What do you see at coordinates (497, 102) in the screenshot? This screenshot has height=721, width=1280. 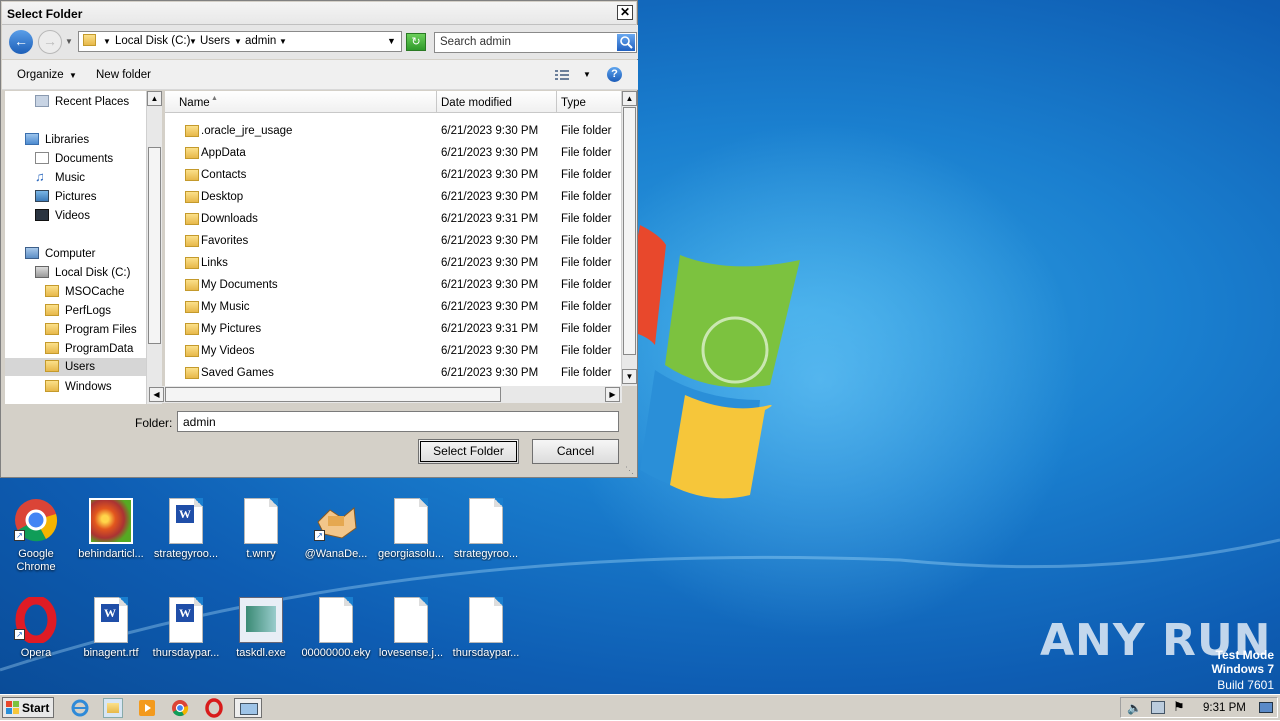 I see `column-header-date: Date modified` at bounding box center [497, 102].